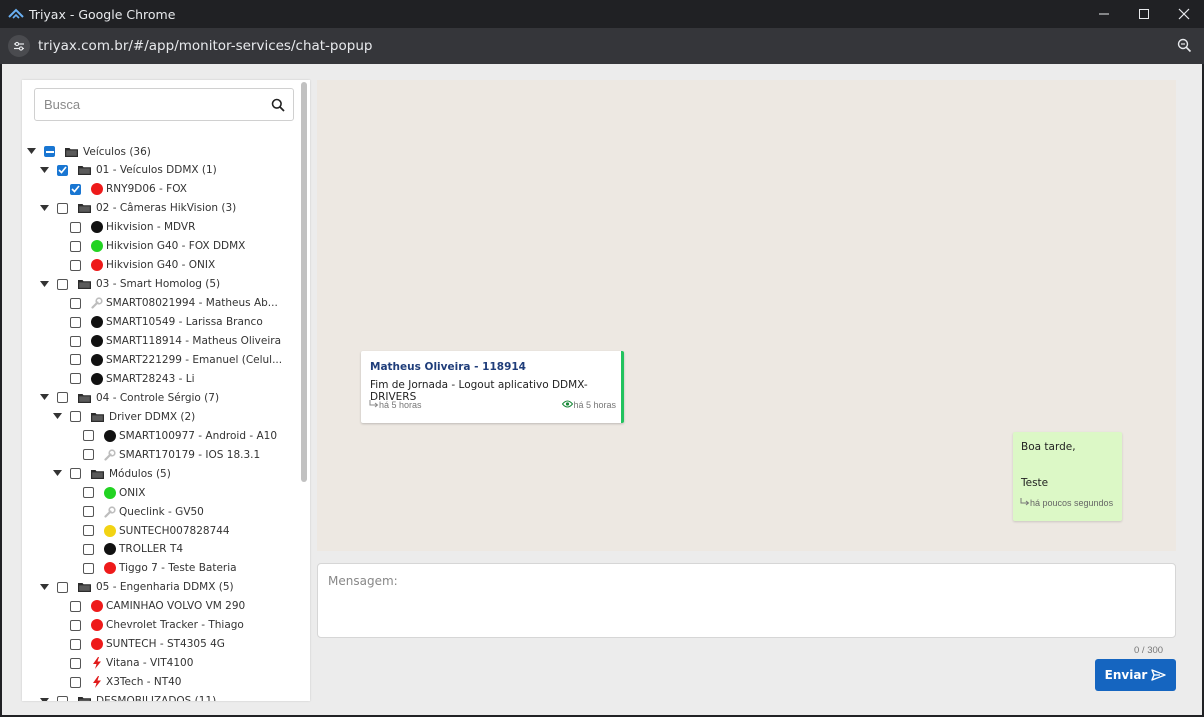  I want to click on message-input, so click(746, 600).